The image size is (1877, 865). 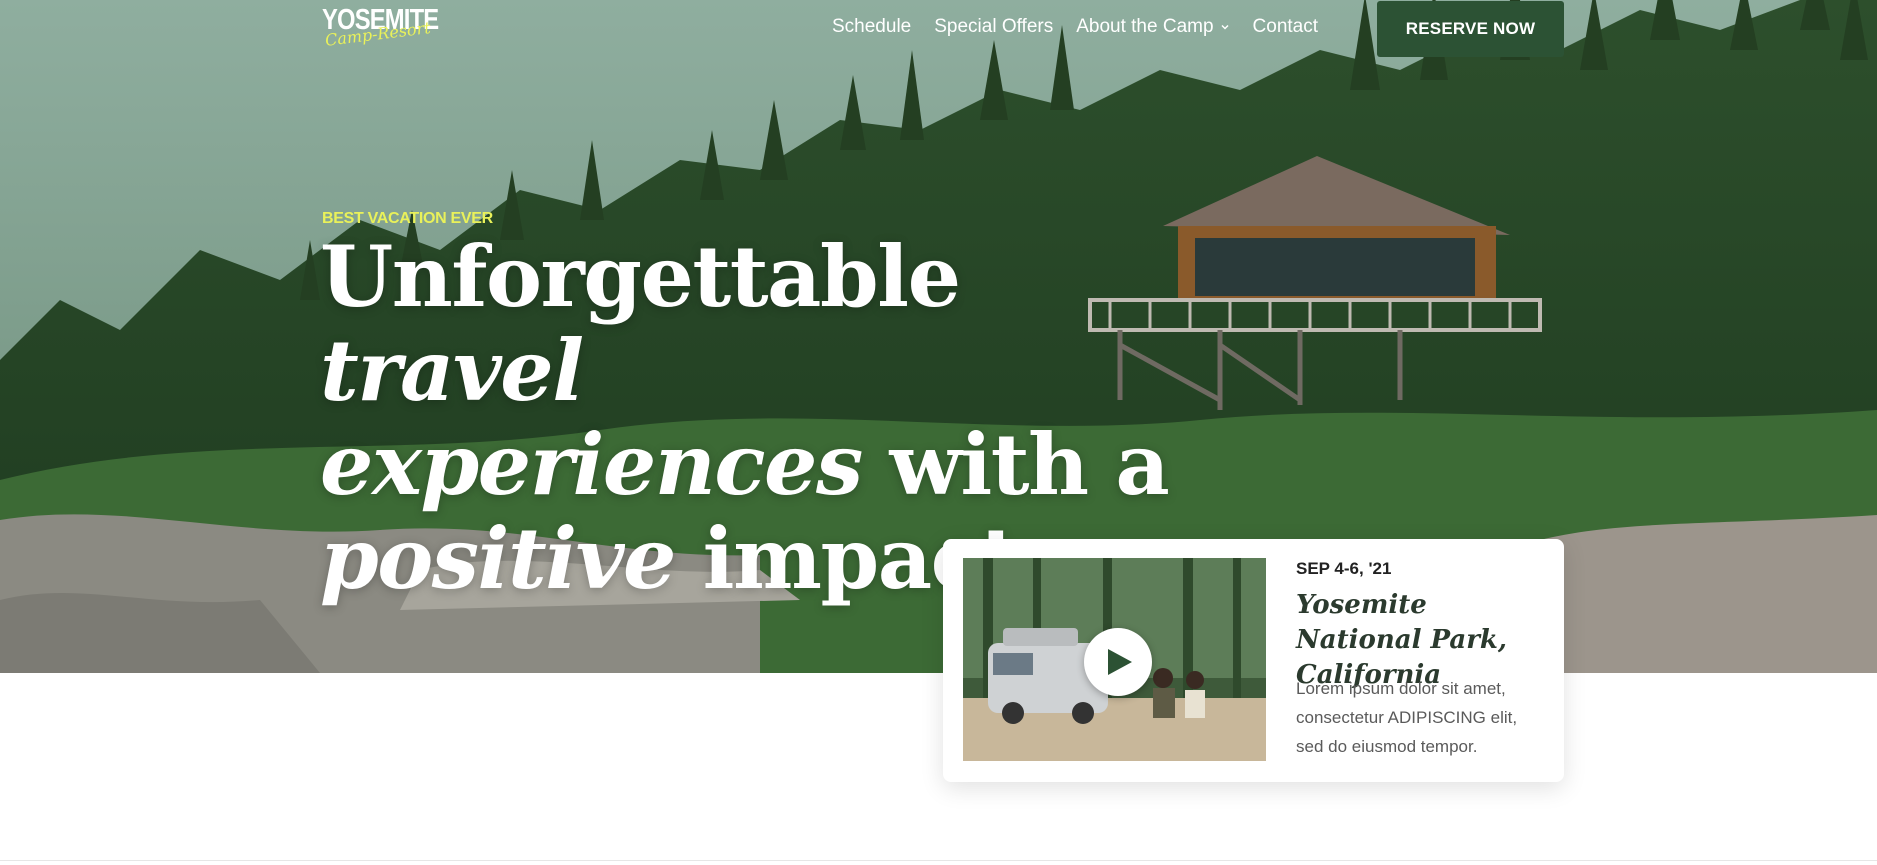 What do you see at coordinates (452, 370) in the screenshot?
I see `headline-line1-italic: travel` at bounding box center [452, 370].